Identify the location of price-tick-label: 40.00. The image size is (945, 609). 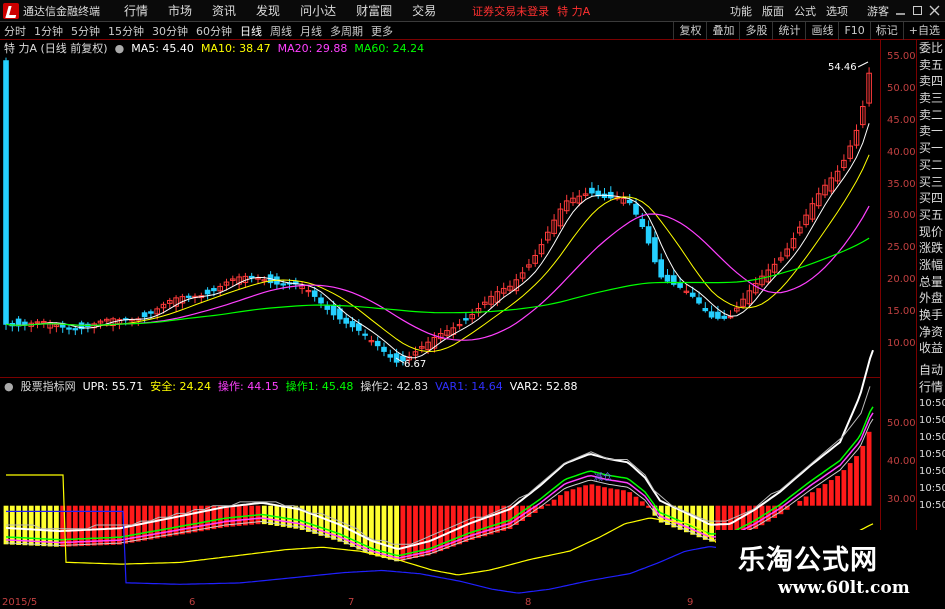
(901, 152).